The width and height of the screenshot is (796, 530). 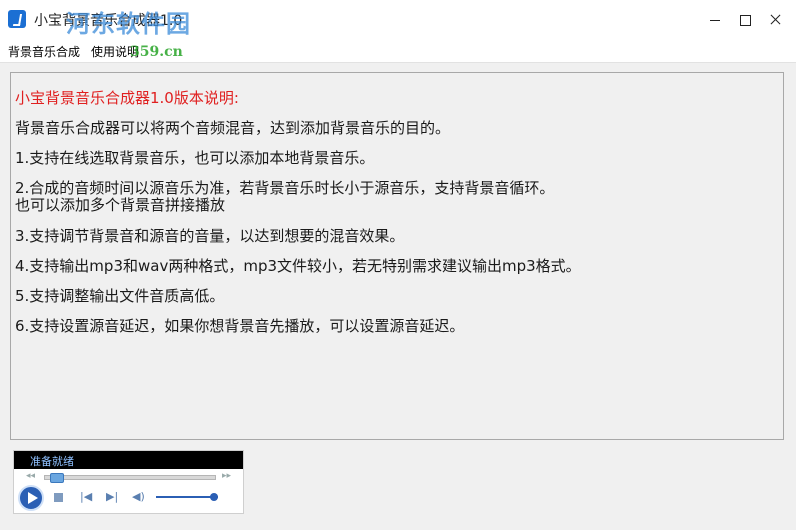 I want to click on media-player: 准备就绪 ◂◂ ▸▸ |◀ ▶| ◀), so click(x=128, y=482).